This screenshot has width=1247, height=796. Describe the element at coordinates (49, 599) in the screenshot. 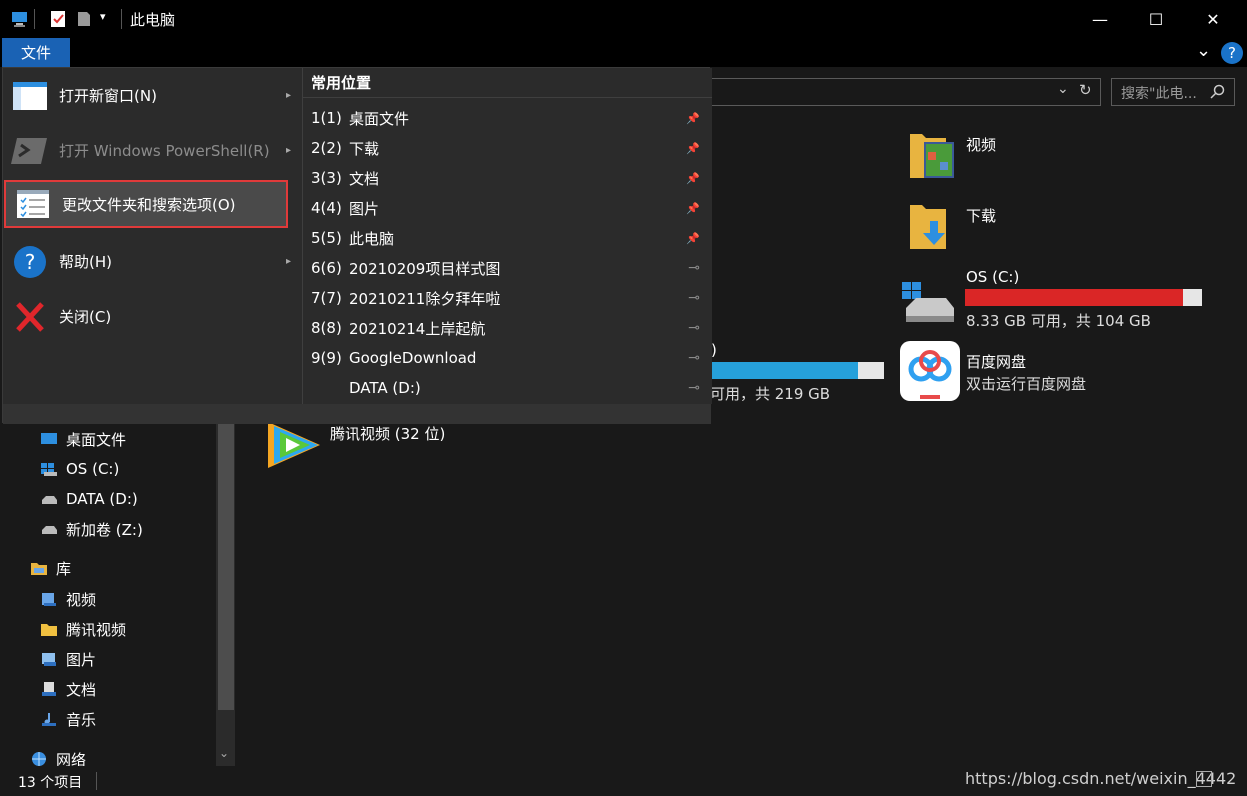

I see `video-icon` at that location.